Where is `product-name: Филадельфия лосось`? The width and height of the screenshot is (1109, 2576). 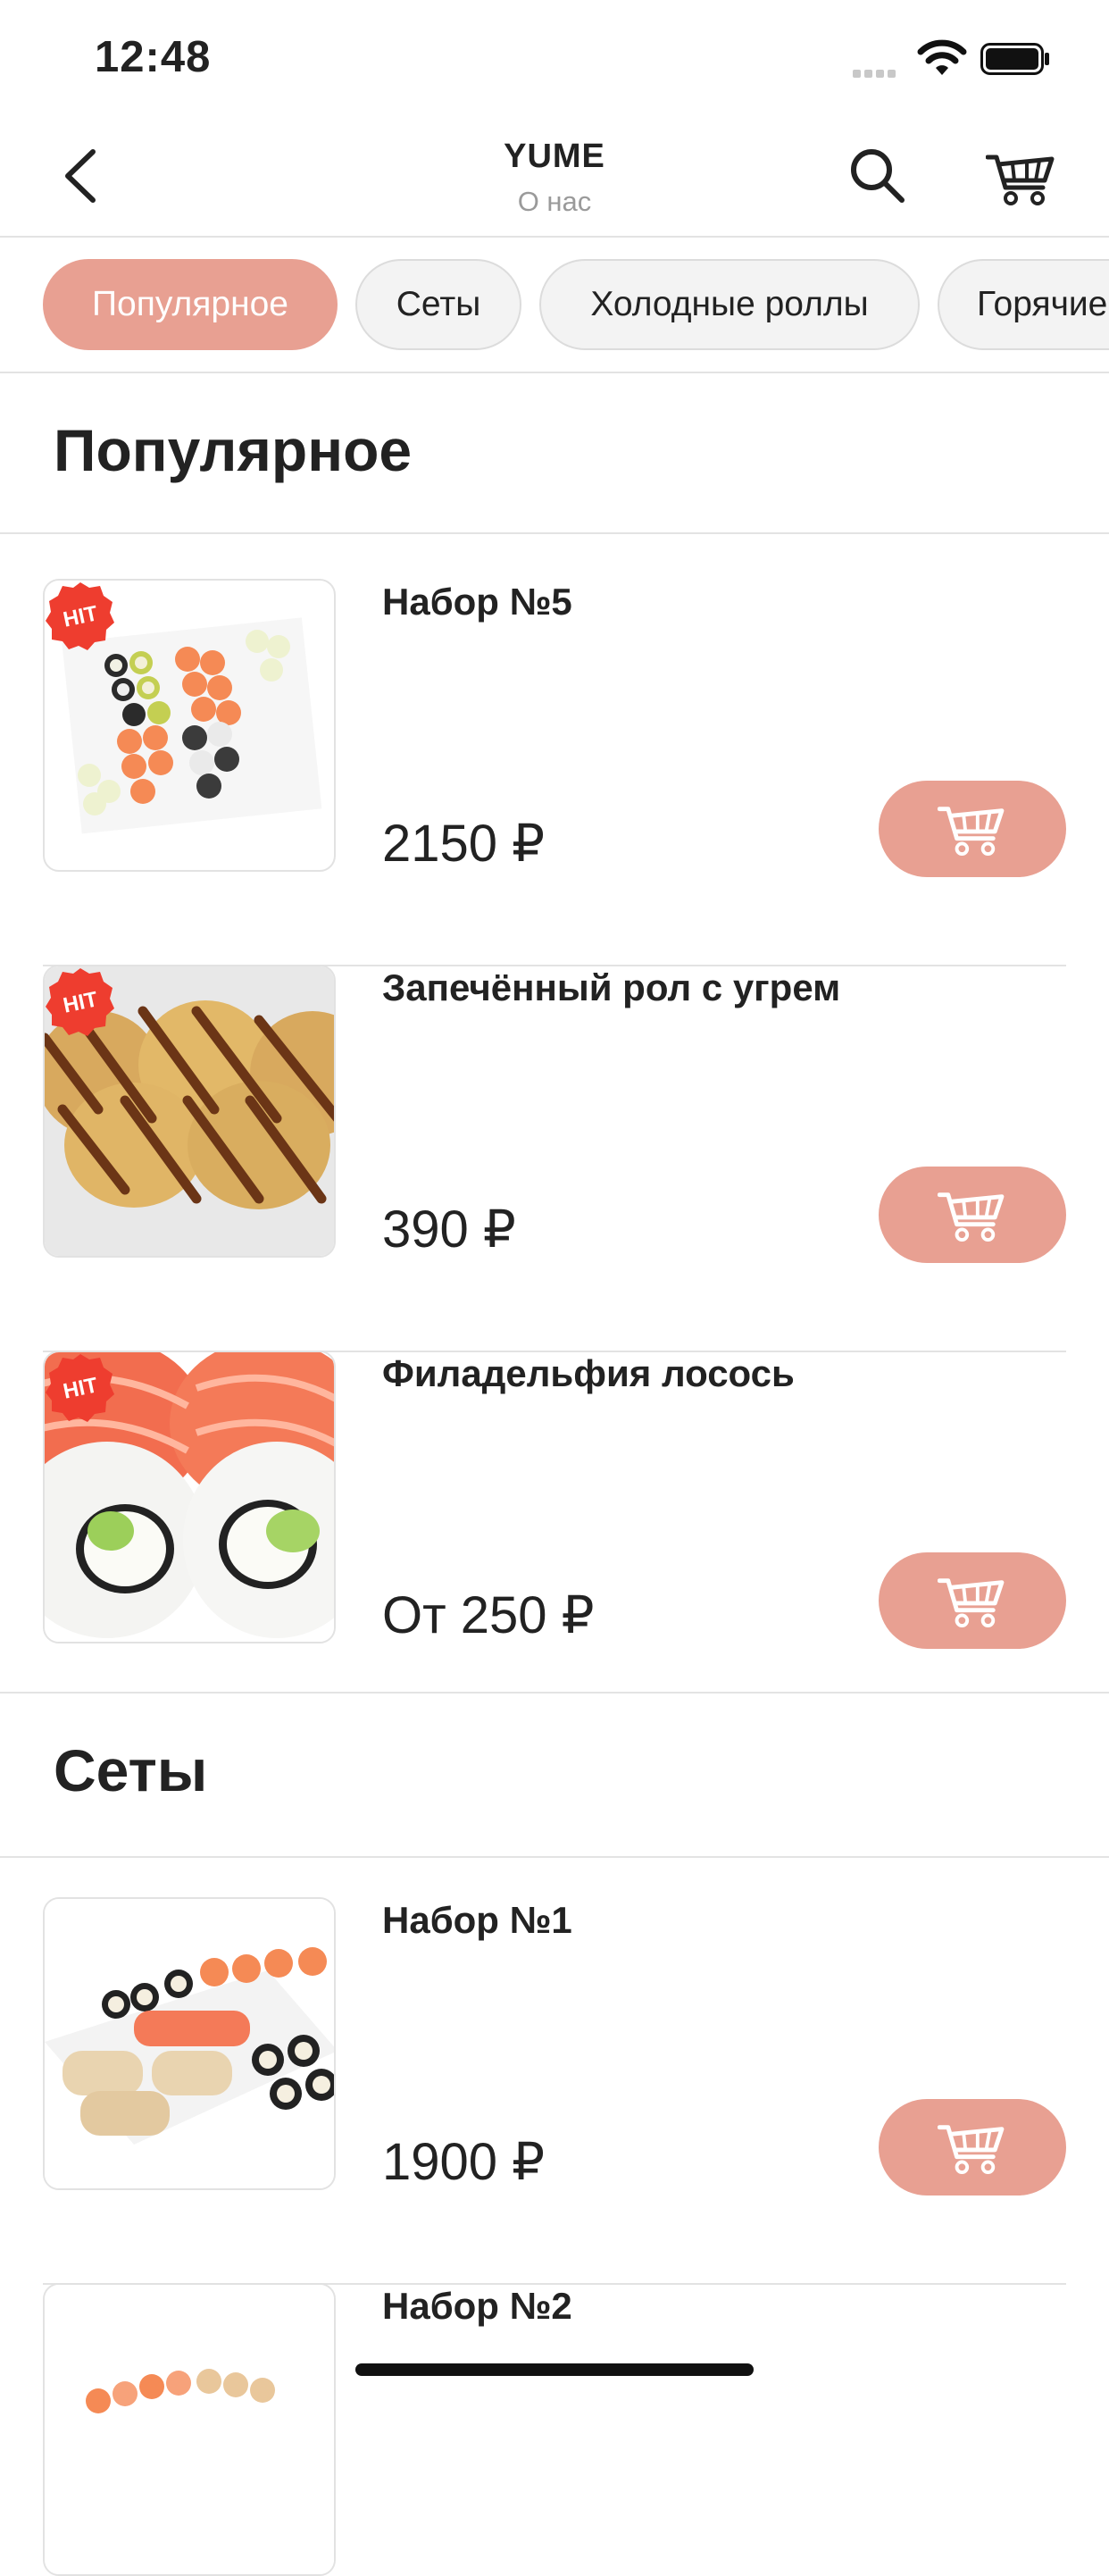 product-name: Филадельфия лосось is located at coordinates (588, 1373).